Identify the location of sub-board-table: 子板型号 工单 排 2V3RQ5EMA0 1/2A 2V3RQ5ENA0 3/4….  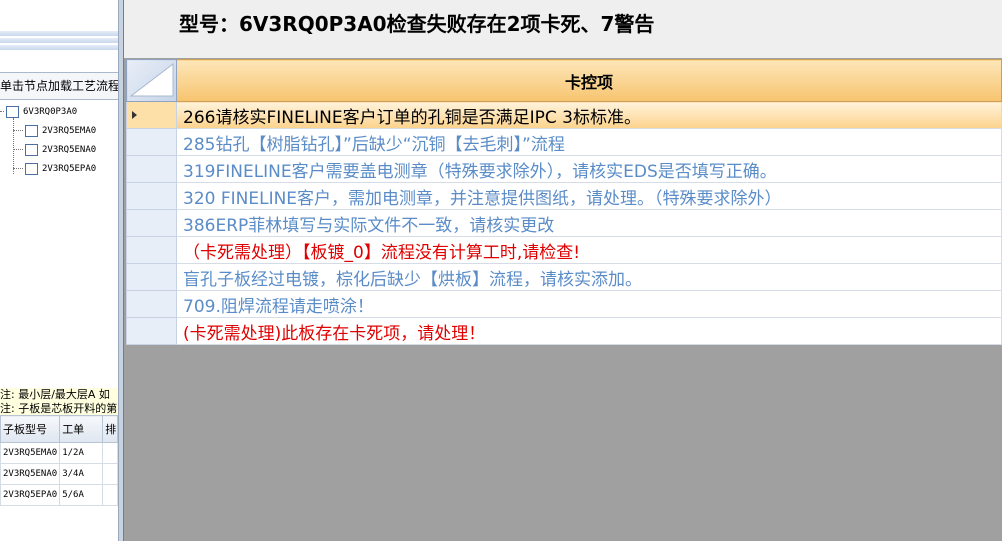
(59, 460).